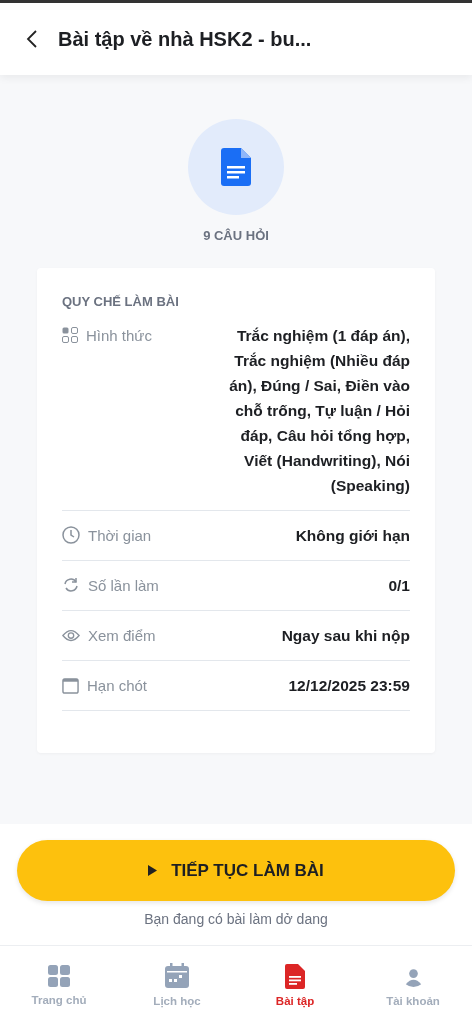 This screenshot has height=1024, width=472. Describe the element at coordinates (236, 870) in the screenshot. I see `continue-button: TIẾP TỤC LÀM BÀI` at that location.